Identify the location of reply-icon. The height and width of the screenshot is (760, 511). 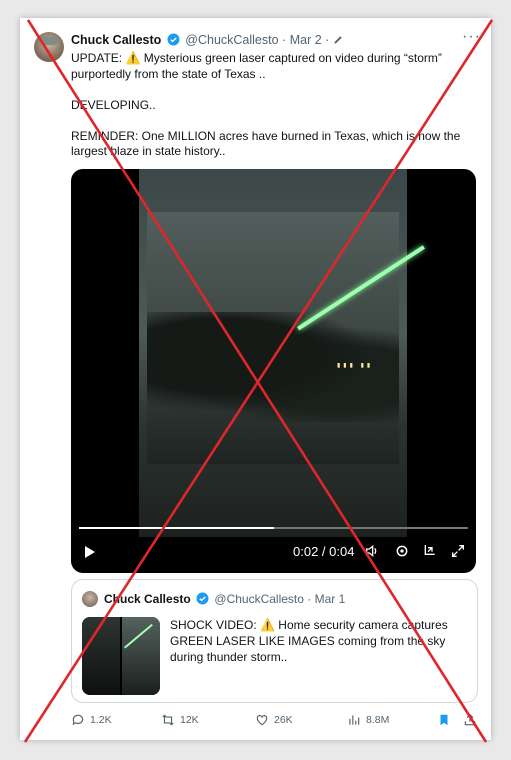
(78, 720).